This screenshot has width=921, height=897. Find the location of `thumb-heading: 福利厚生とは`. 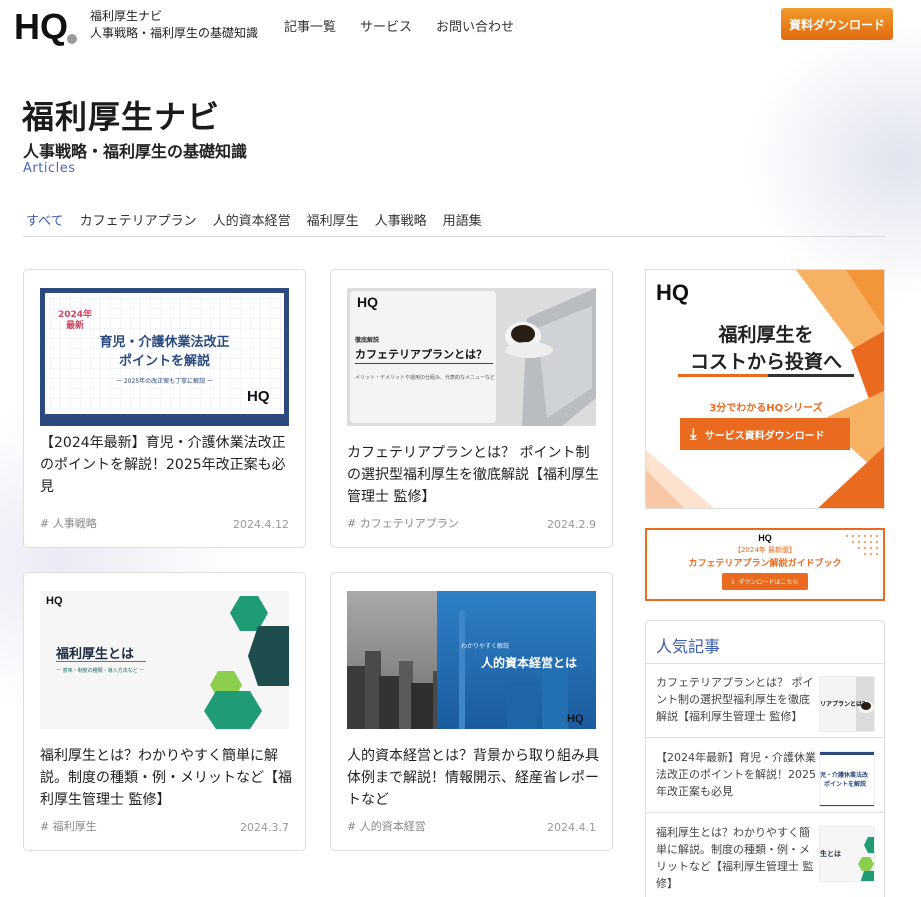

thumb-heading: 福利厚生とは is located at coordinates (95, 654).